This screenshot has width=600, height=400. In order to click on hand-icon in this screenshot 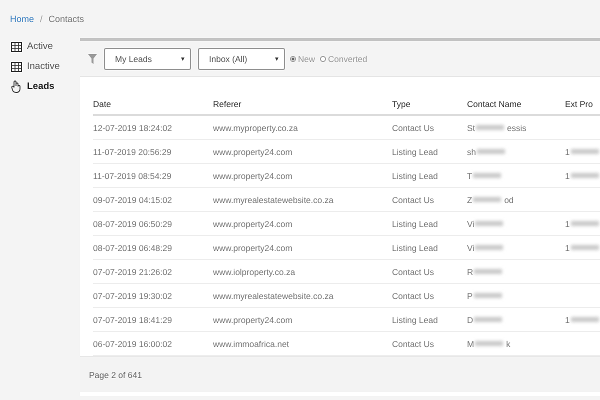, I will do `click(16, 86)`.